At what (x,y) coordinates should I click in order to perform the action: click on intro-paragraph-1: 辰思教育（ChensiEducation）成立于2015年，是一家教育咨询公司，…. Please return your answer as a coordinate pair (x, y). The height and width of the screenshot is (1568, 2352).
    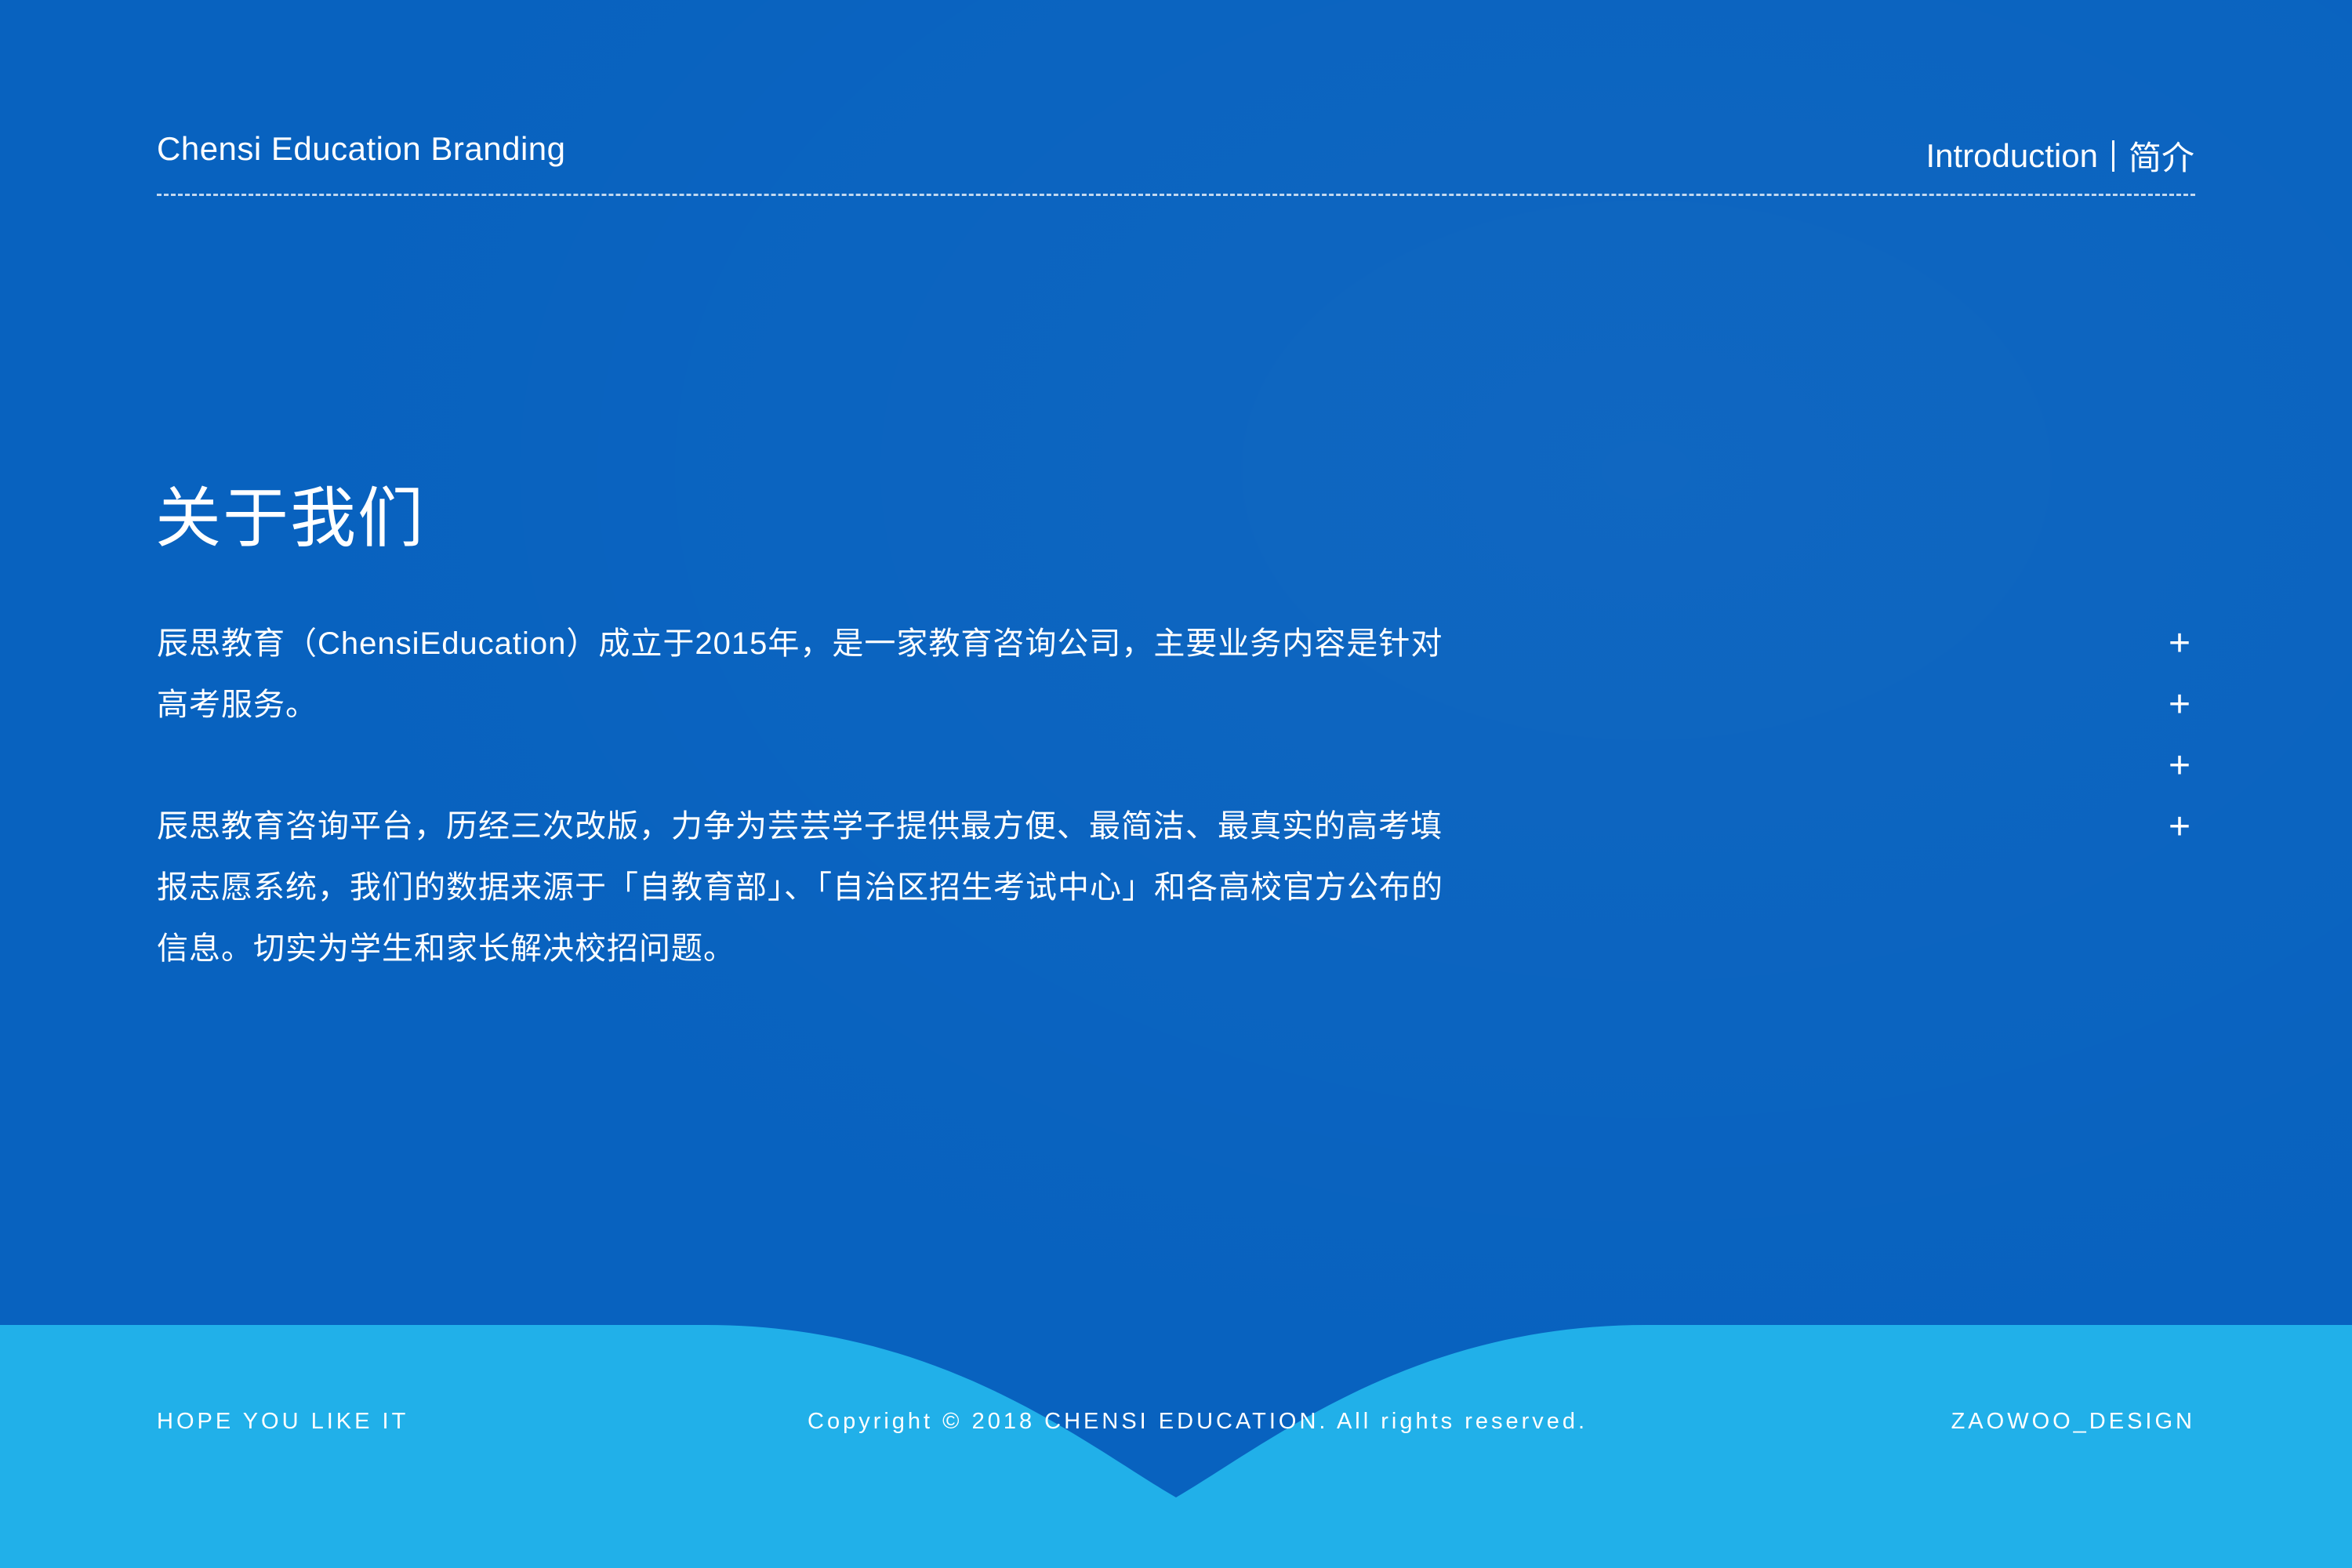
    Looking at the image, I should click on (800, 674).